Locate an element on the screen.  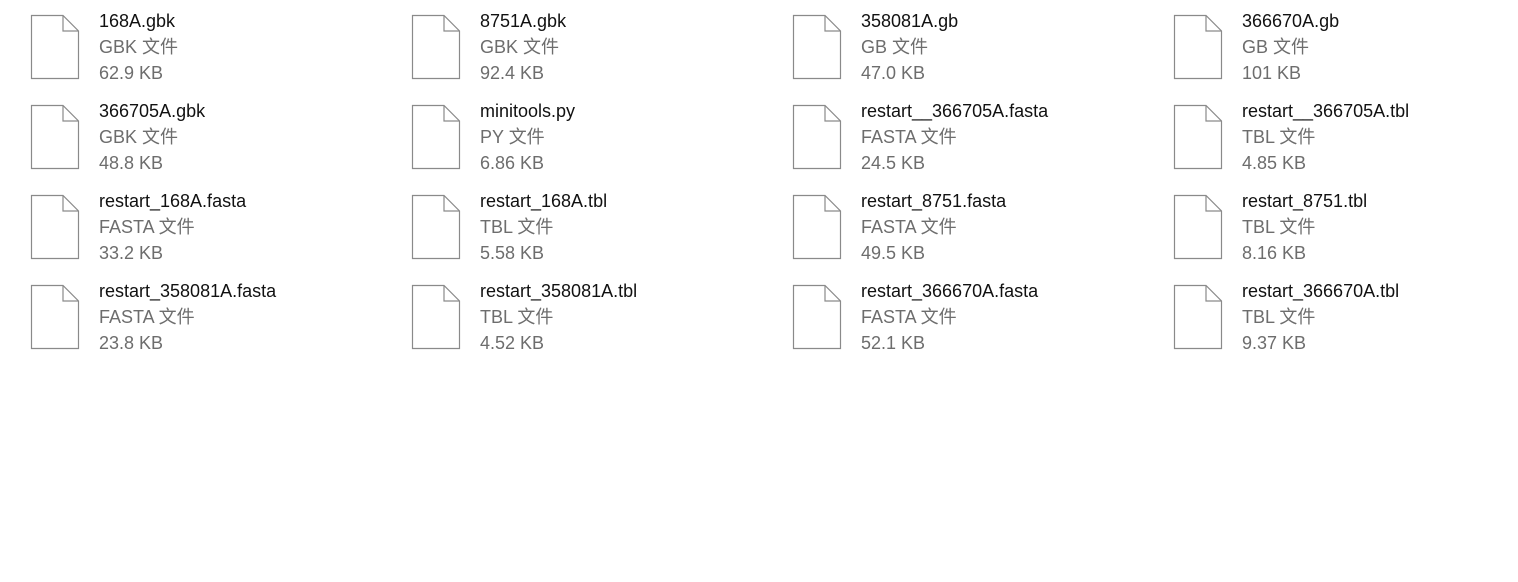
file-item: restart_168A.tbl TBL 文件 5.58 KB is located at coordinates (567, 223).